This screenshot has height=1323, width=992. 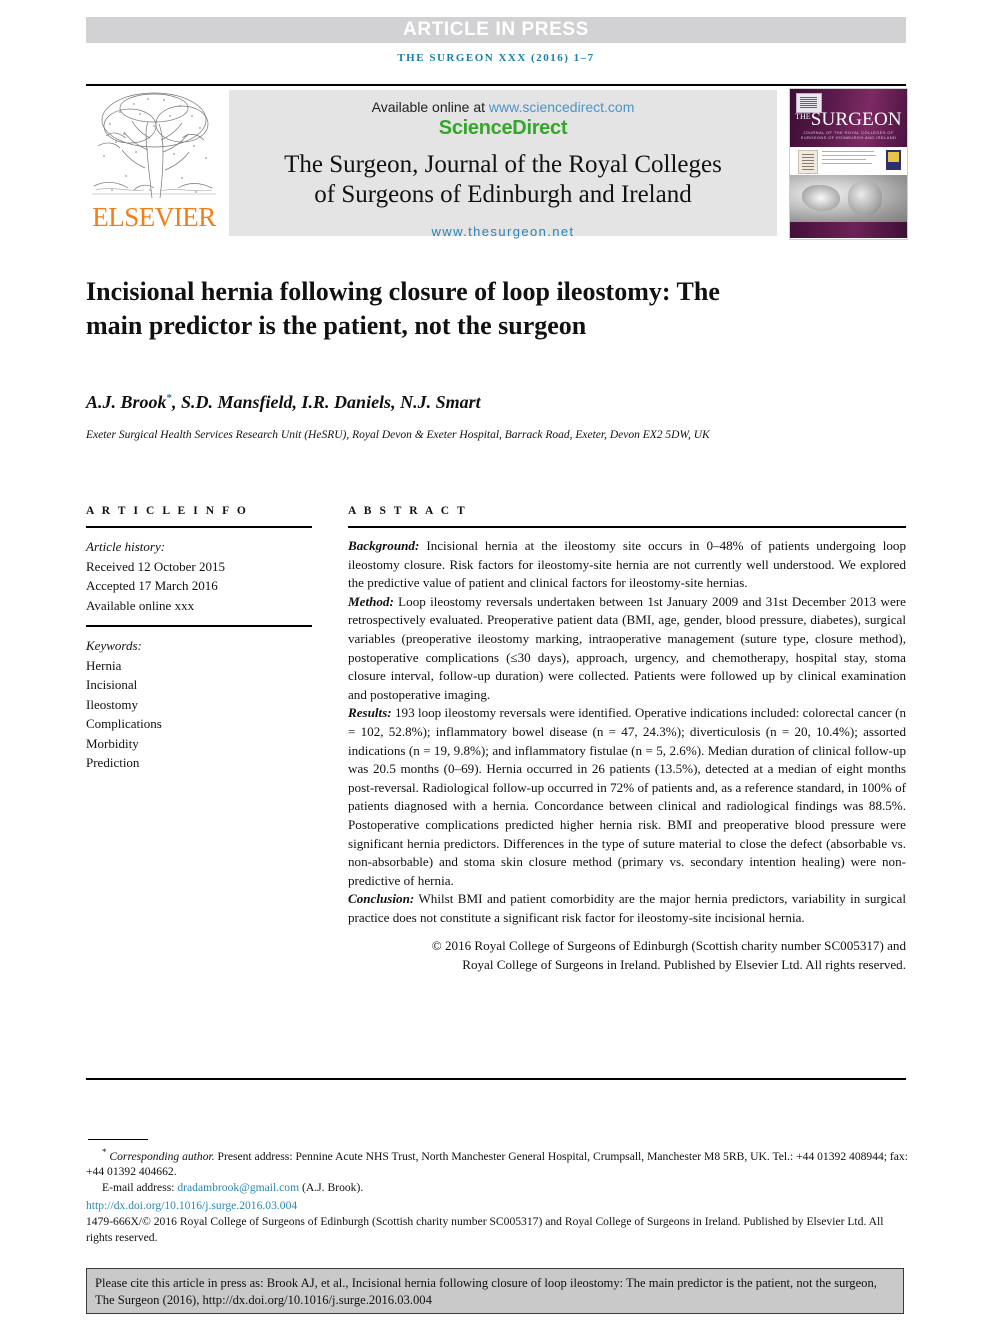 I want to click on abstract-bottom-rule, so click(x=496, y=1079).